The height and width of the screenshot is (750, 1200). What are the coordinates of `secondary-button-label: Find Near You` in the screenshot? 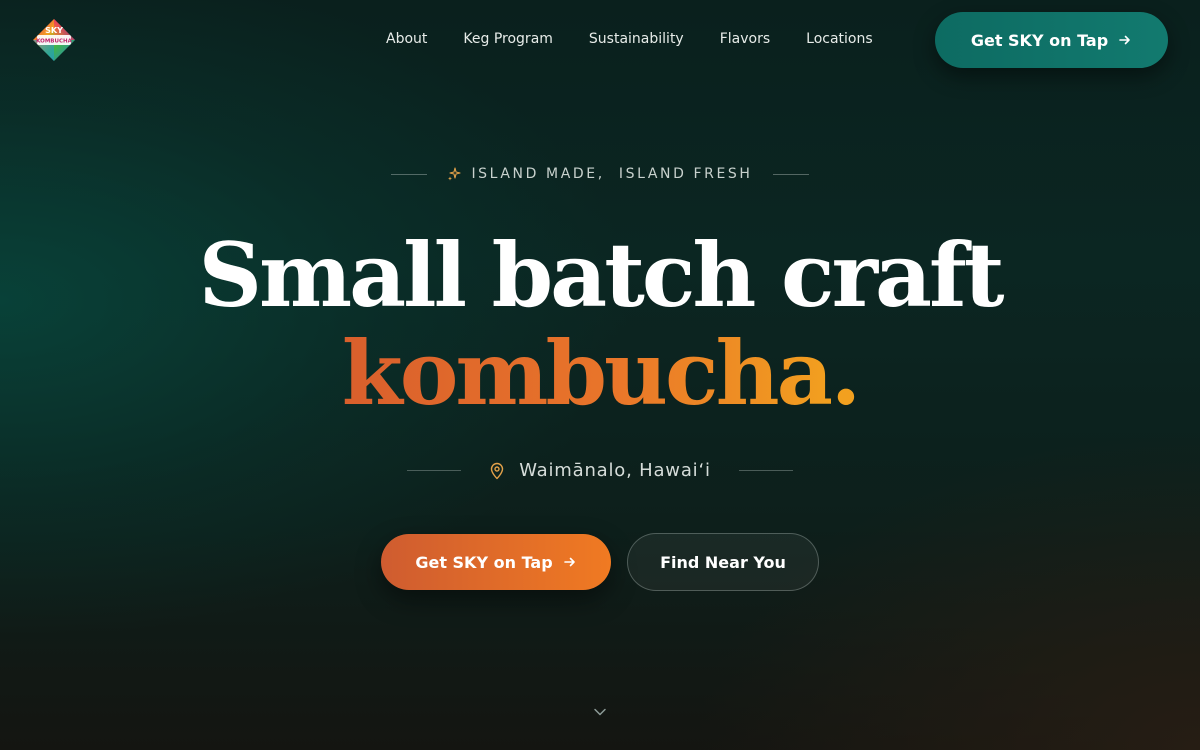 It's located at (723, 562).